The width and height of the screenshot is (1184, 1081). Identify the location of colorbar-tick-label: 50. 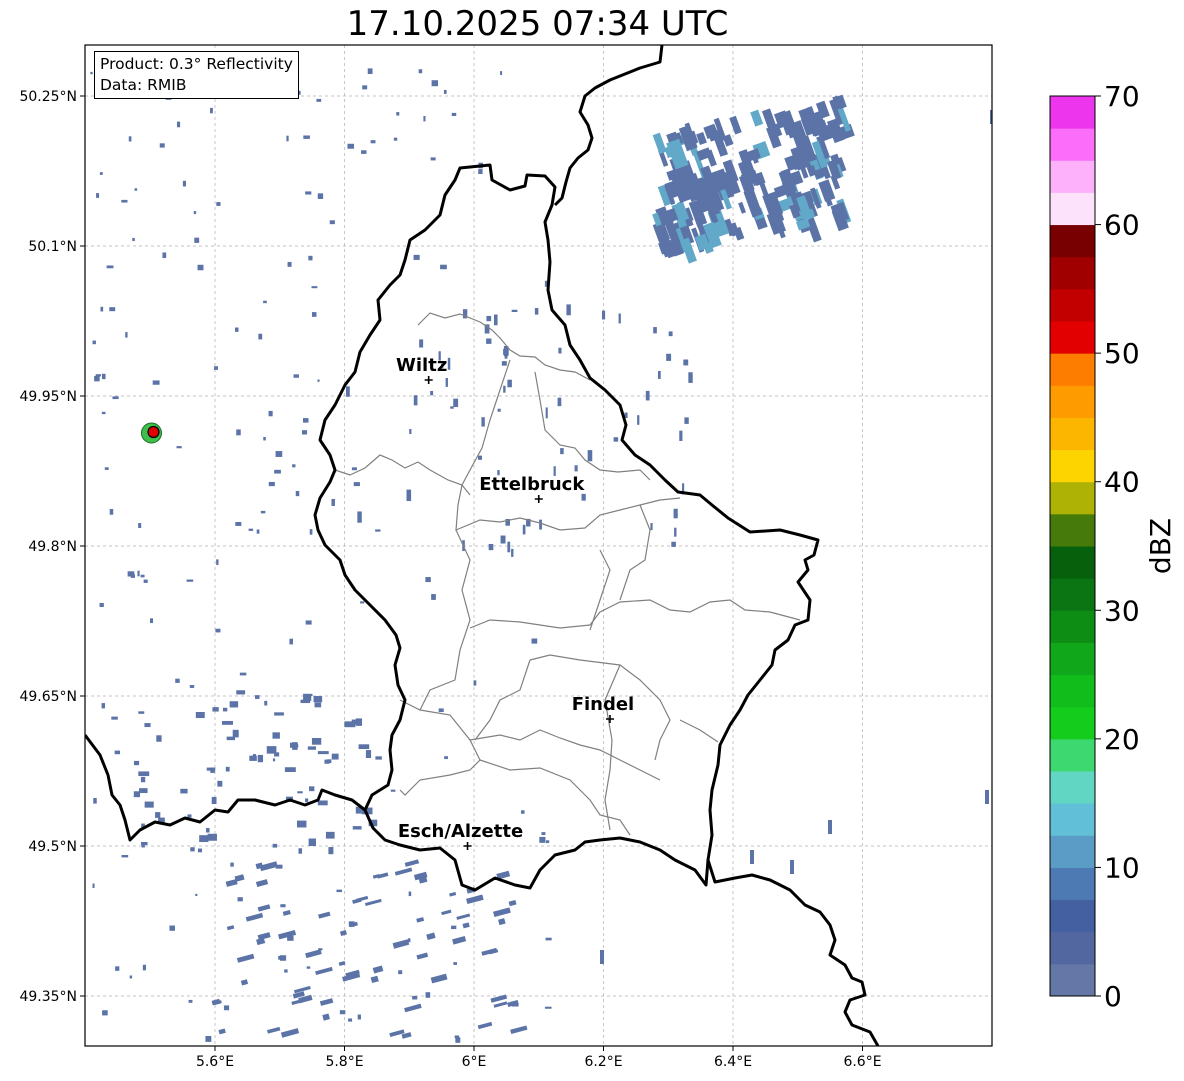
(1122, 353).